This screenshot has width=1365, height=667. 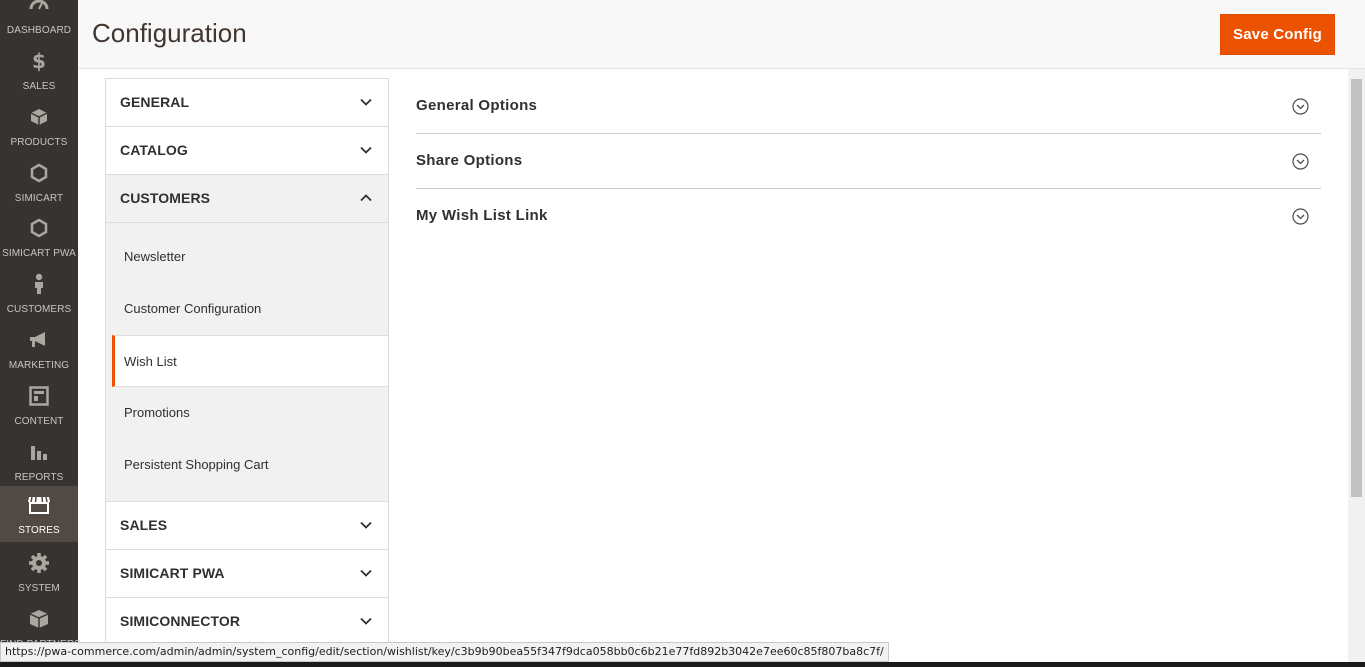 What do you see at coordinates (39, 365) in the screenshot?
I see `nav-label: MARKETING` at bounding box center [39, 365].